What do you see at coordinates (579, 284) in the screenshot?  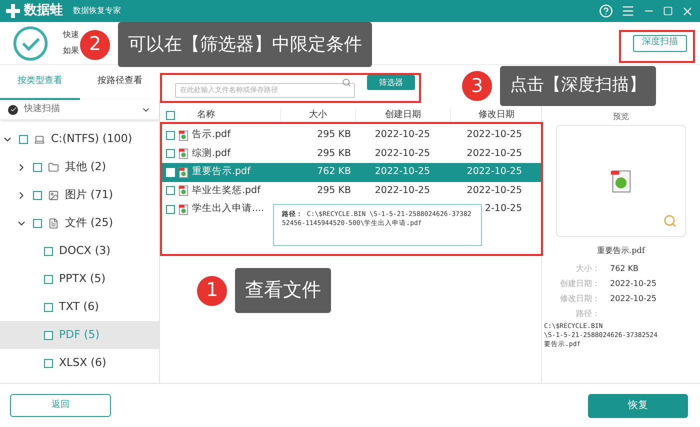 I see `detail-label: 创建日期：` at bounding box center [579, 284].